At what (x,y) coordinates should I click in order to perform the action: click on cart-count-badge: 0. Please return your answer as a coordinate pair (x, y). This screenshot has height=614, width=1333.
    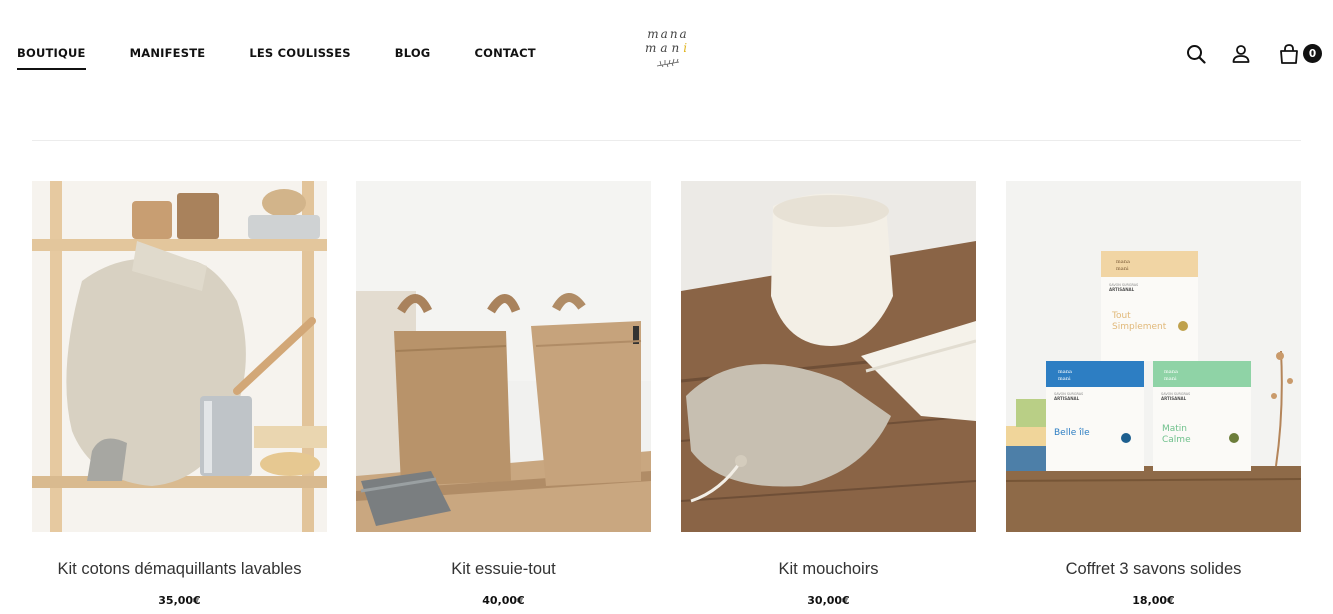
    Looking at the image, I should click on (1312, 53).